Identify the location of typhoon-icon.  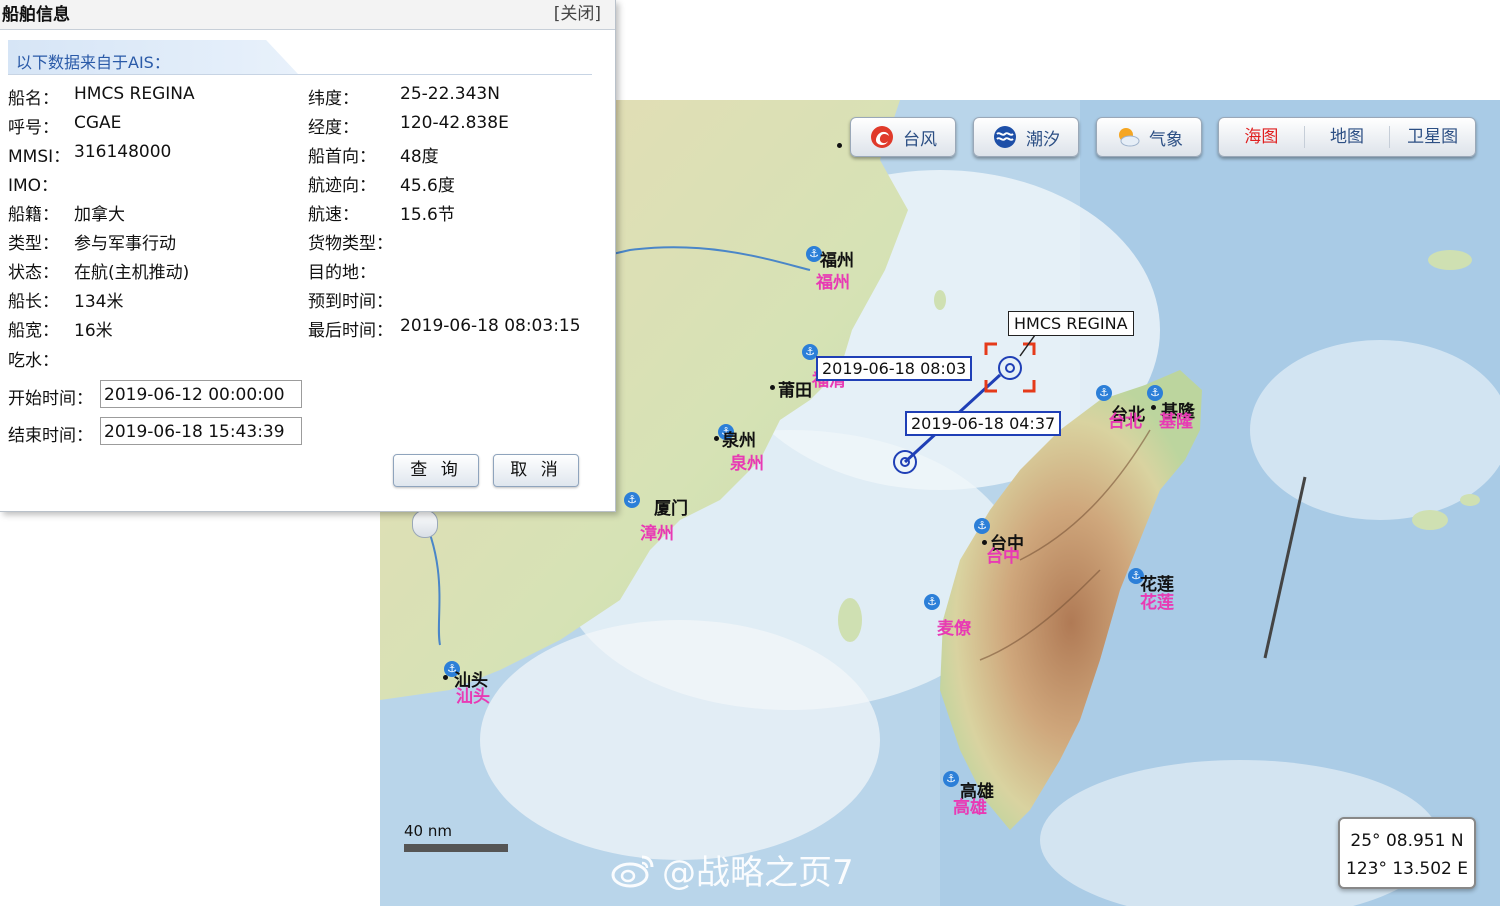
(882, 137).